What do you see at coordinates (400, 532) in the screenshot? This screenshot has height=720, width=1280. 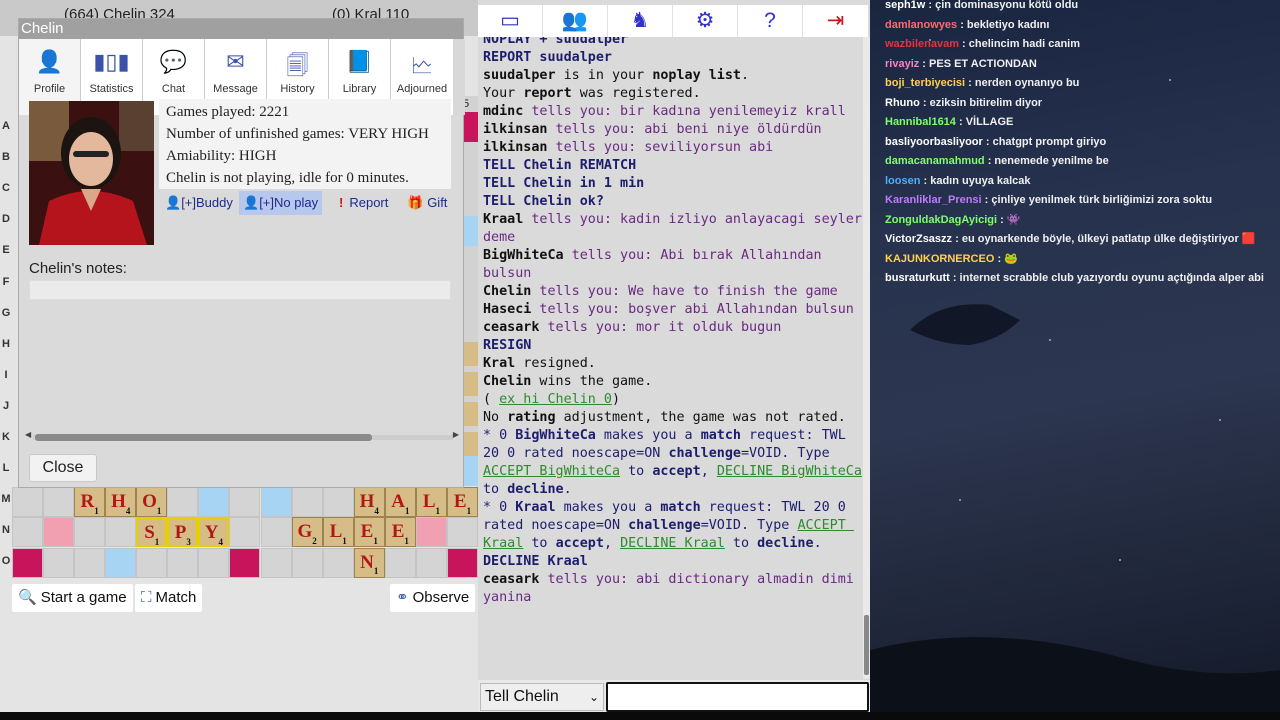 I see `letter-tile: E1` at bounding box center [400, 532].